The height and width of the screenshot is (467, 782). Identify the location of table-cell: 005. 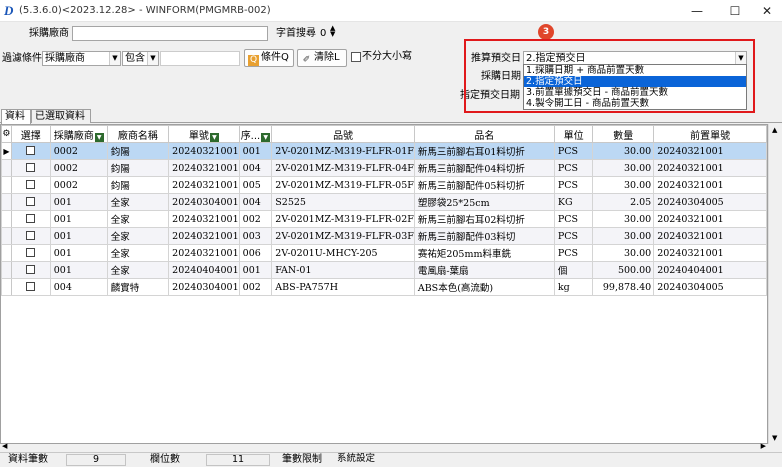
(255, 185).